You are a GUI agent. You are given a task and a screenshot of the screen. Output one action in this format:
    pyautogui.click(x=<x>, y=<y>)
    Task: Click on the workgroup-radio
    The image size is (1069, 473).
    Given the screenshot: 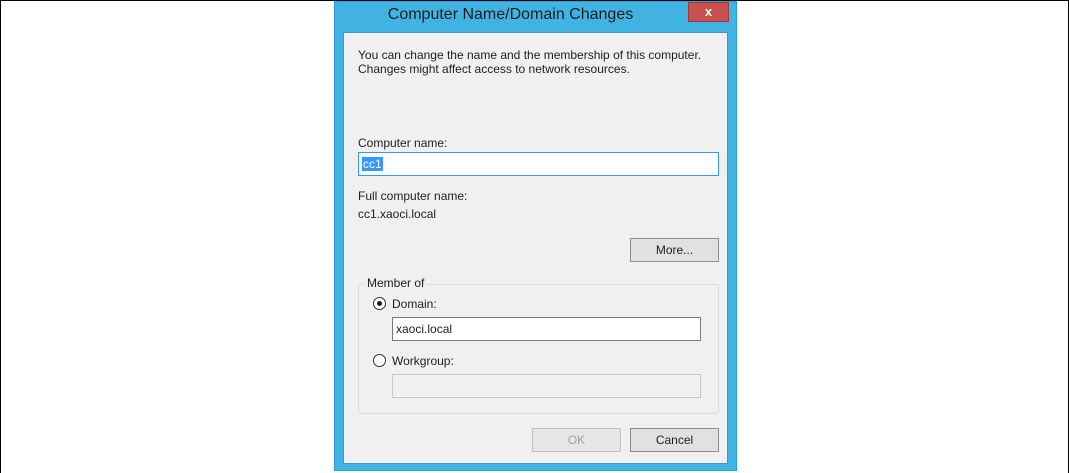 What is the action you would take?
    pyautogui.click(x=379, y=360)
    